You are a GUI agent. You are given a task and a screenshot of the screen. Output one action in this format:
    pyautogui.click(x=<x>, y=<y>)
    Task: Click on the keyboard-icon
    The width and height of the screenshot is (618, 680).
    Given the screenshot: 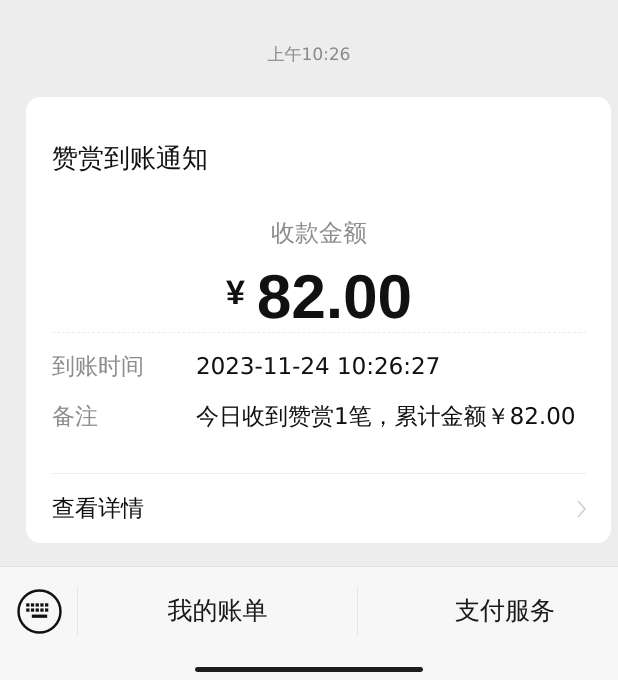 What is the action you would take?
    pyautogui.click(x=39, y=611)
    